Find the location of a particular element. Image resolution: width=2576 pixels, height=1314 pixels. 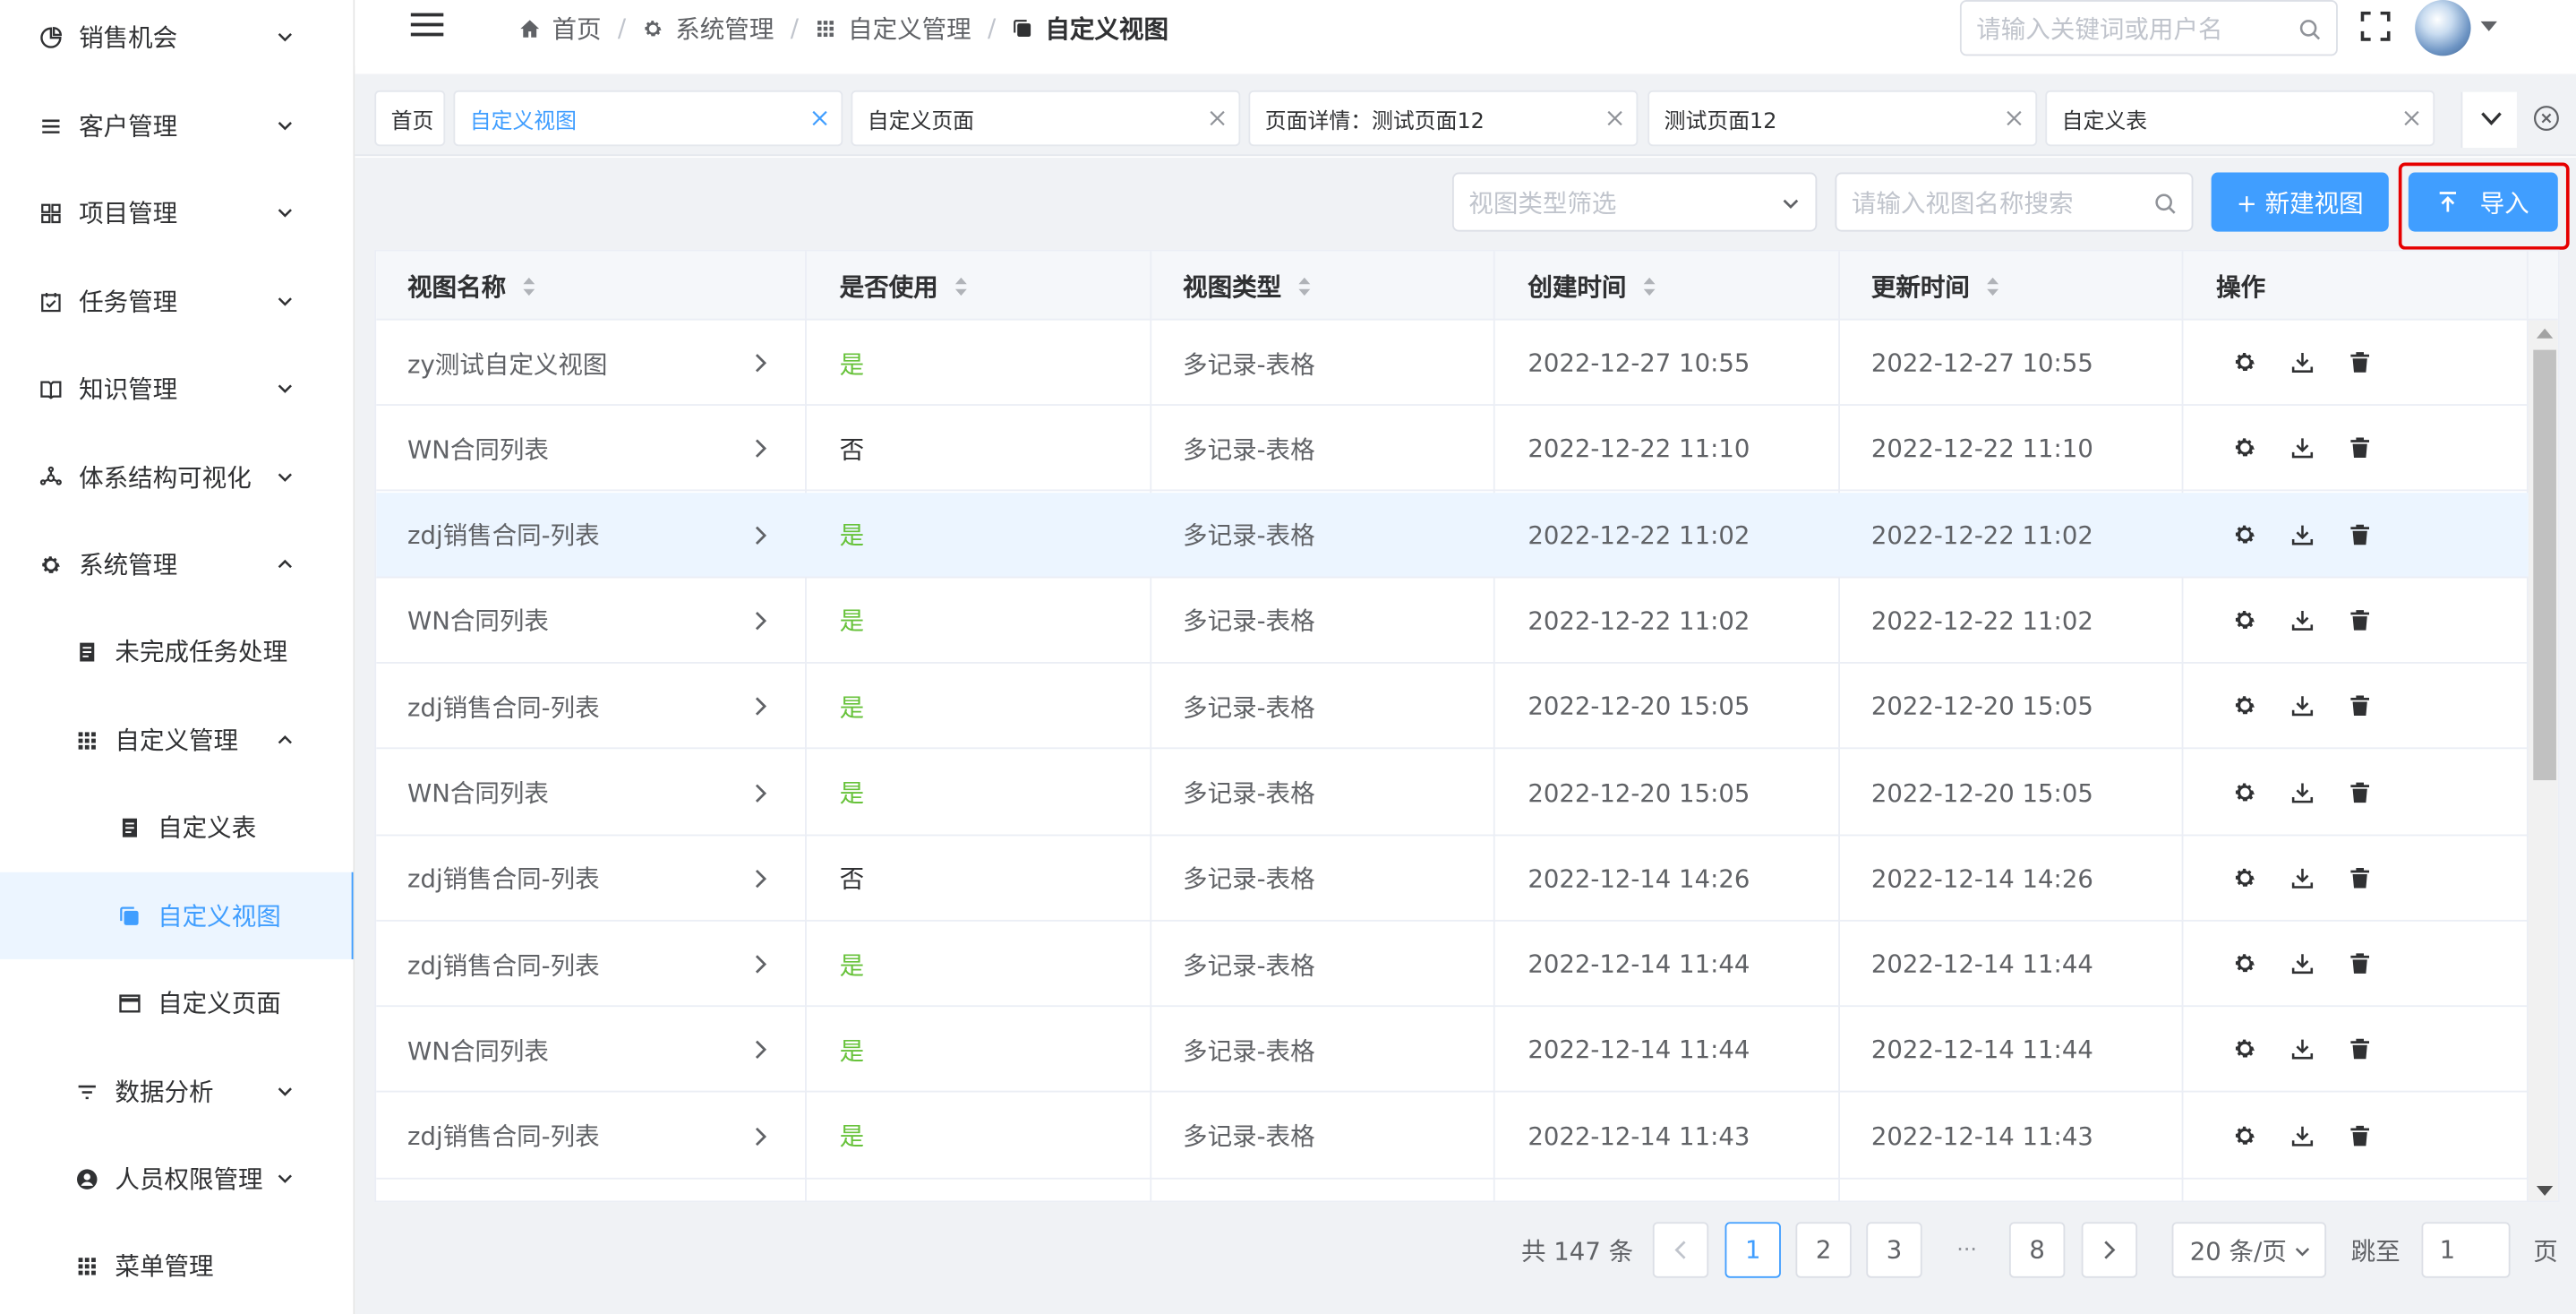

hamburger-icon is located at coordinates (427, 25).